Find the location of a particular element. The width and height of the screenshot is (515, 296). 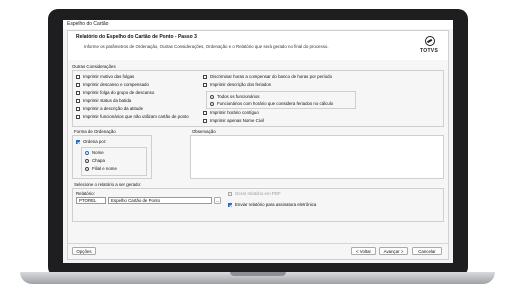

totvs-logo-icon is located at coordinates (430, 41).